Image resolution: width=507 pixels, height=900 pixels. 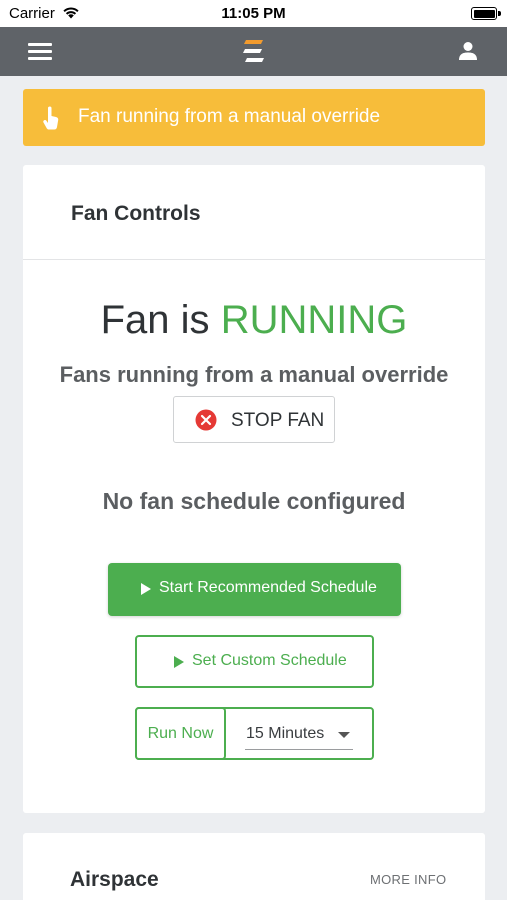 What do you see at coordinates (268, 587) in the screenshot?
I see `recommended-label: Start Recommended Schedule` at bounding box center [268, 587].